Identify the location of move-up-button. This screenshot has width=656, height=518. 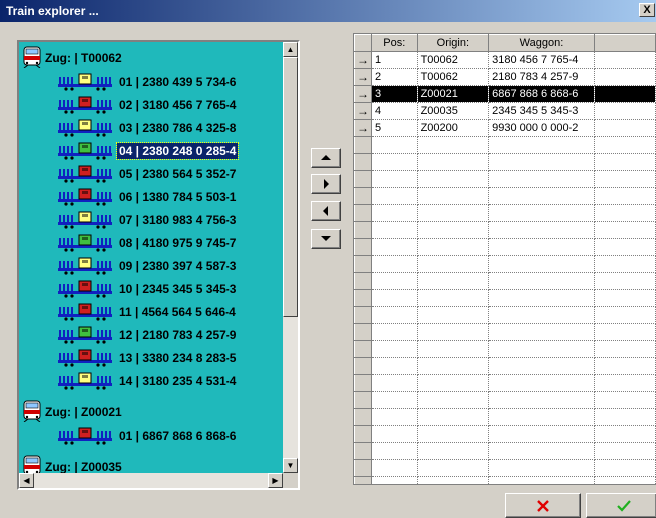
(326, 158).